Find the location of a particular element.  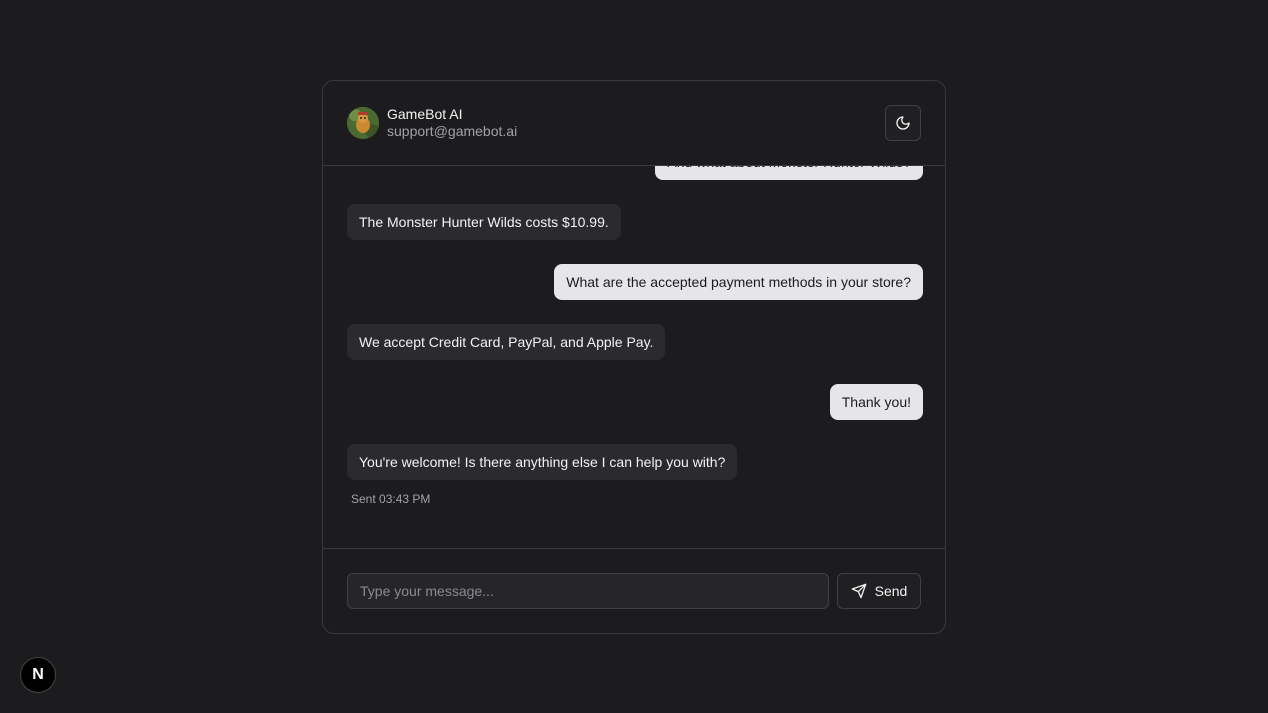

send-label: Send is located at coordinates (891, 591).